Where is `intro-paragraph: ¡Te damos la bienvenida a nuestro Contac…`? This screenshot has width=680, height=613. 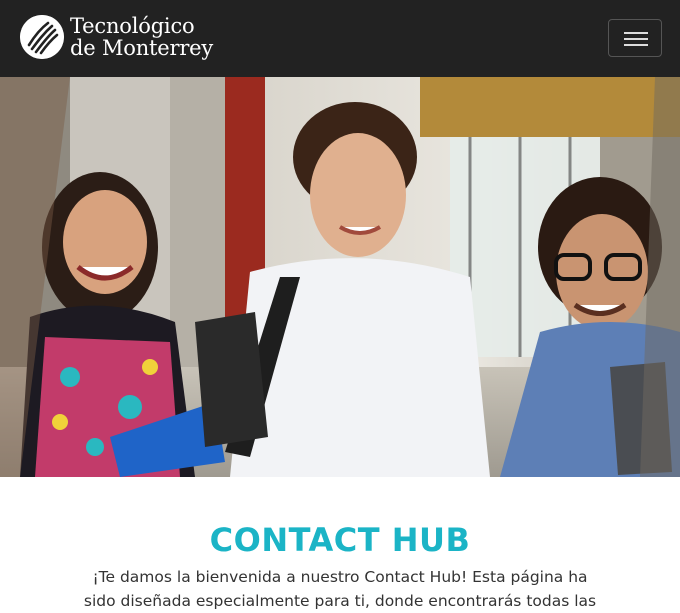
intro-paragraph: ¡Te damos la bienvenida a nuestro Contac… is located at coordinates (340, 589).